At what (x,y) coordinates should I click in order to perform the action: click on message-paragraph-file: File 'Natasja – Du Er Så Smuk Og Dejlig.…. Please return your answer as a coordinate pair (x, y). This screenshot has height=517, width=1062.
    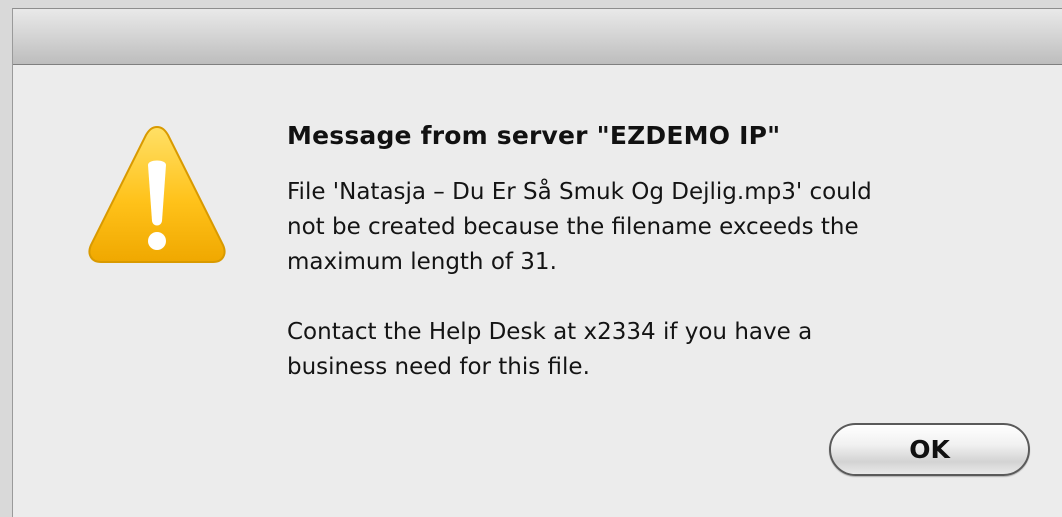
    Looking at the image, I should click on (579, 227).